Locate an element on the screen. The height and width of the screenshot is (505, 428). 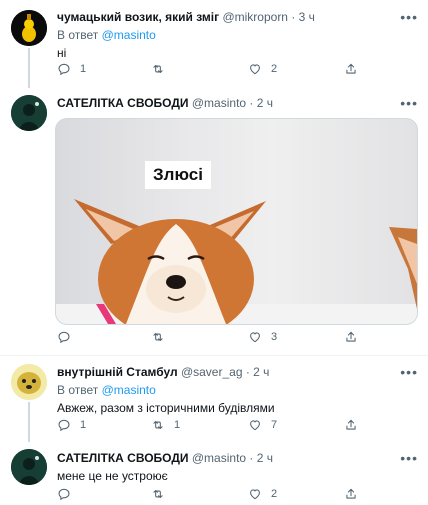
tweet-header: внутрішній Стамбул @saver_ag · 2 ч is located at coordinates (237, 372).